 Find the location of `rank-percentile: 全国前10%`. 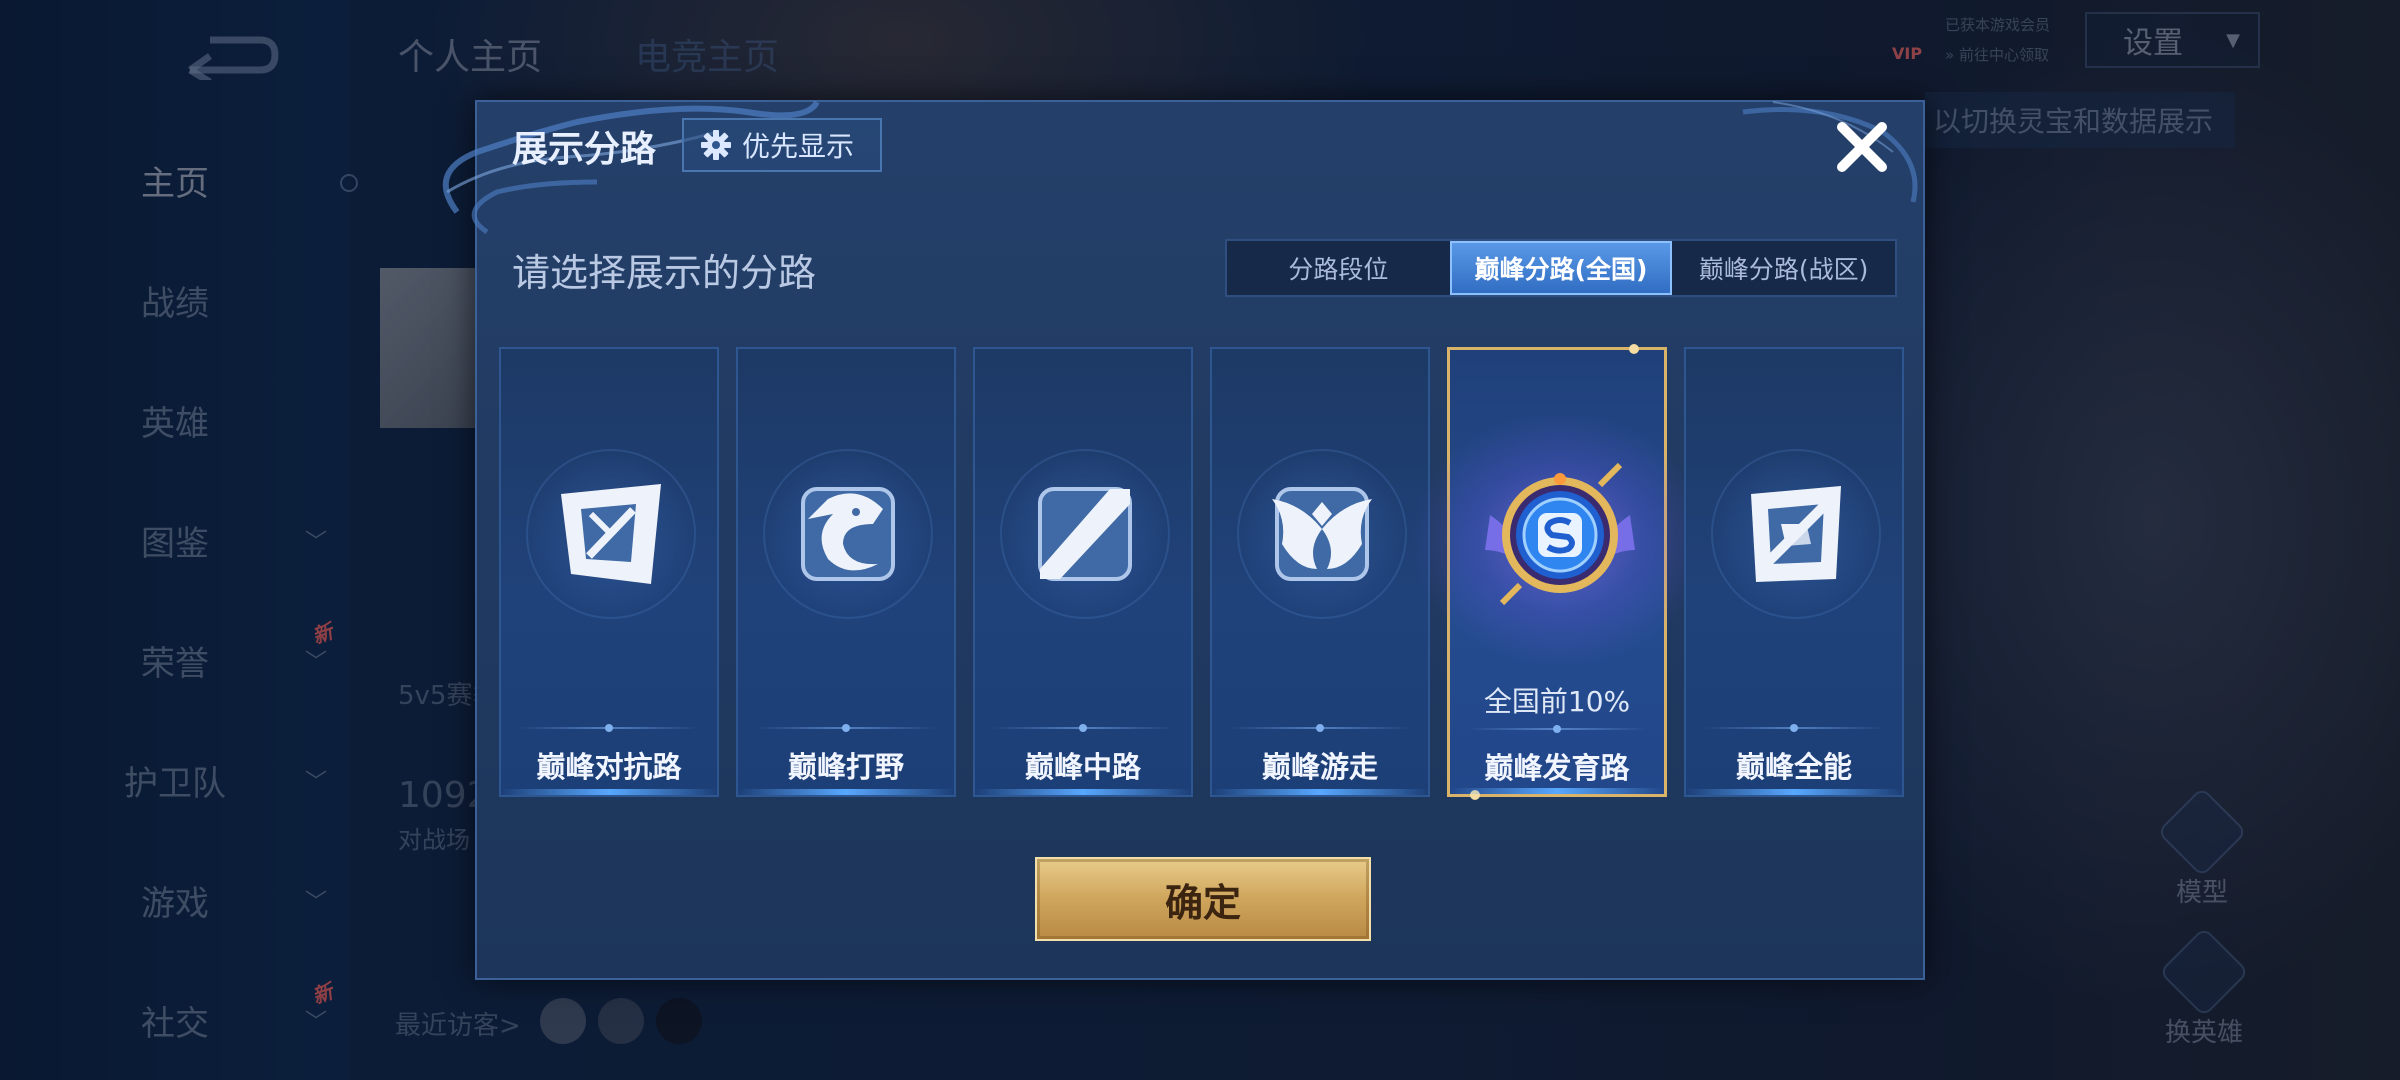

rank-percentile: 全国前10% is located at coordinates (1557, 701).